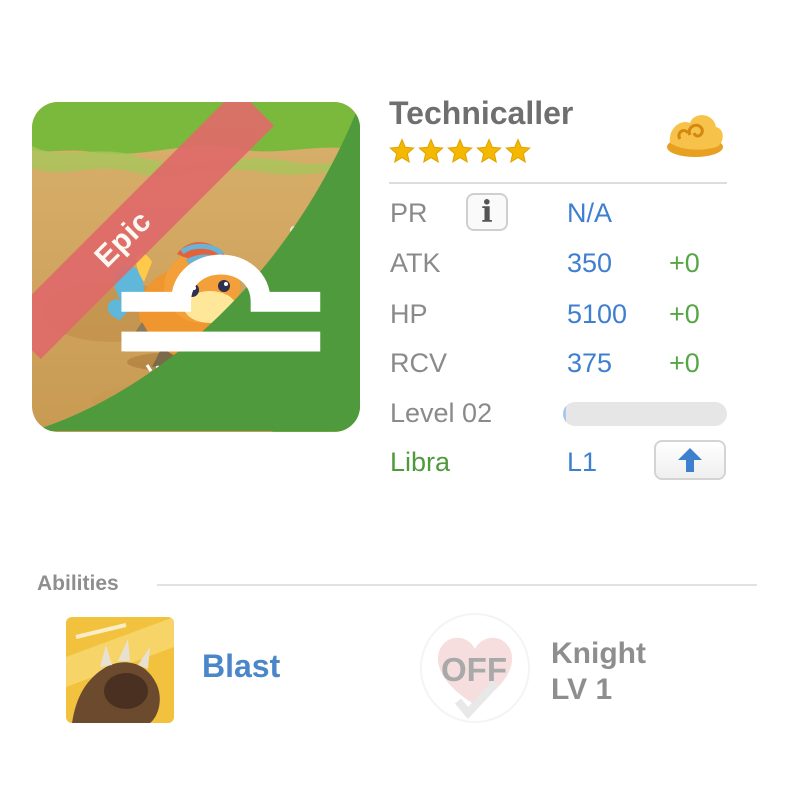  I want to click on abilities-title: Abilities, so click(78, 583).